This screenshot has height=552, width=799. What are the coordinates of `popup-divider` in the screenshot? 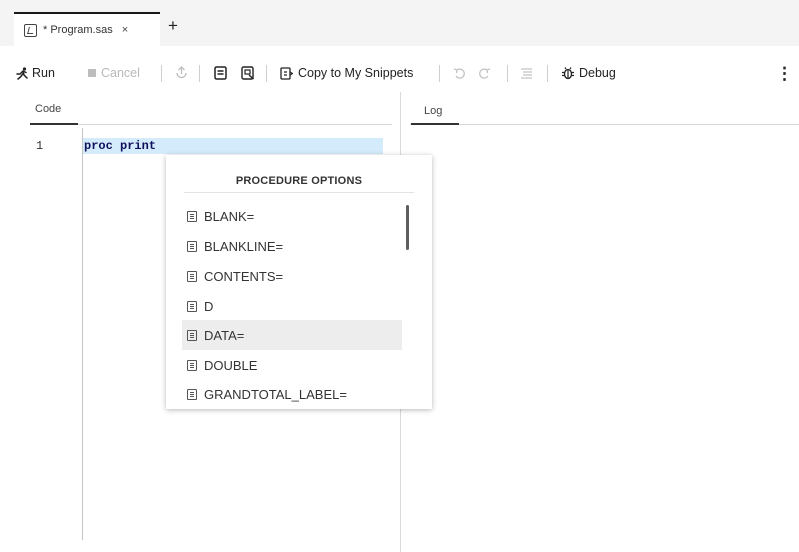 It's located at (299, 192).